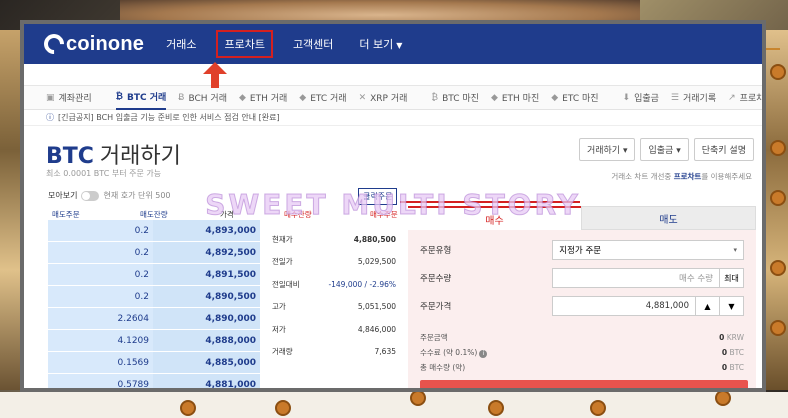 The image size is (788, 418). What do you see at coordinates (362, 97) in the screenshot?
I see `xrp-icon: ✕` at bounding box center [362, 97].